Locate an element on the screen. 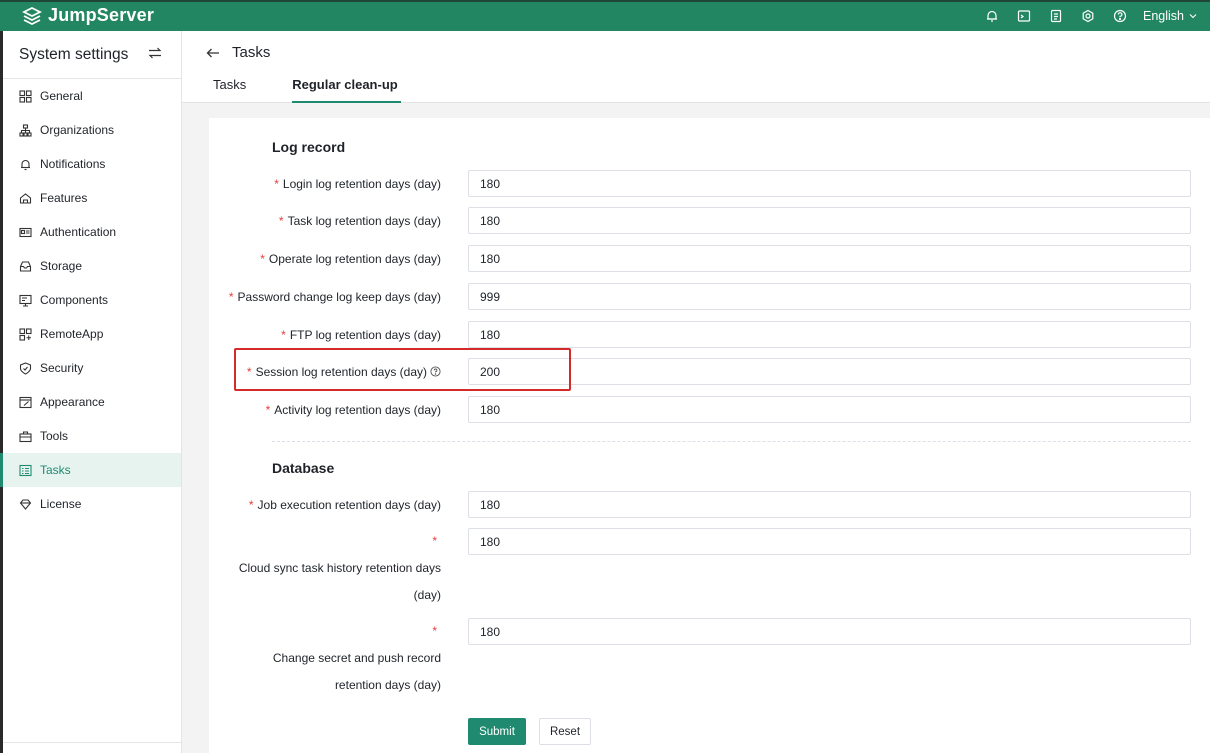 The image size is (1210, 753). section-title-database: Database is located at coordinates (303, 468).